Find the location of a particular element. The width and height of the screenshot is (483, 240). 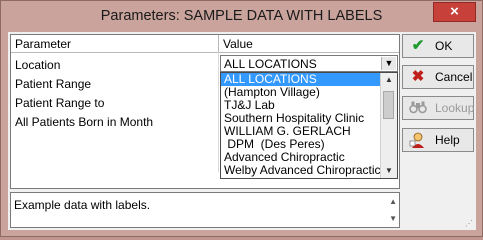

location-combobox-value: ALL LOCATIONS is located at coordinates (270, 64).